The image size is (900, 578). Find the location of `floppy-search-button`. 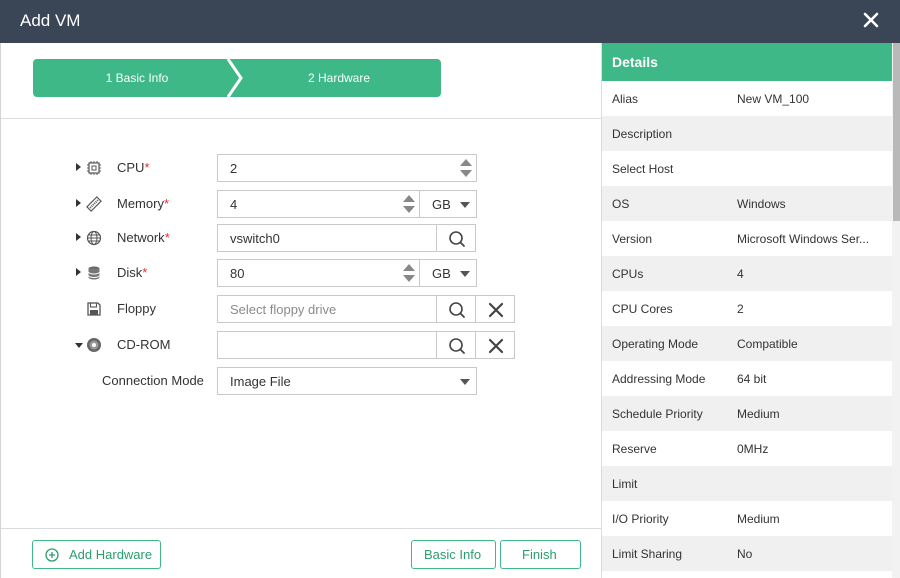

floppy-search-button is located at coordinates (456, 309).